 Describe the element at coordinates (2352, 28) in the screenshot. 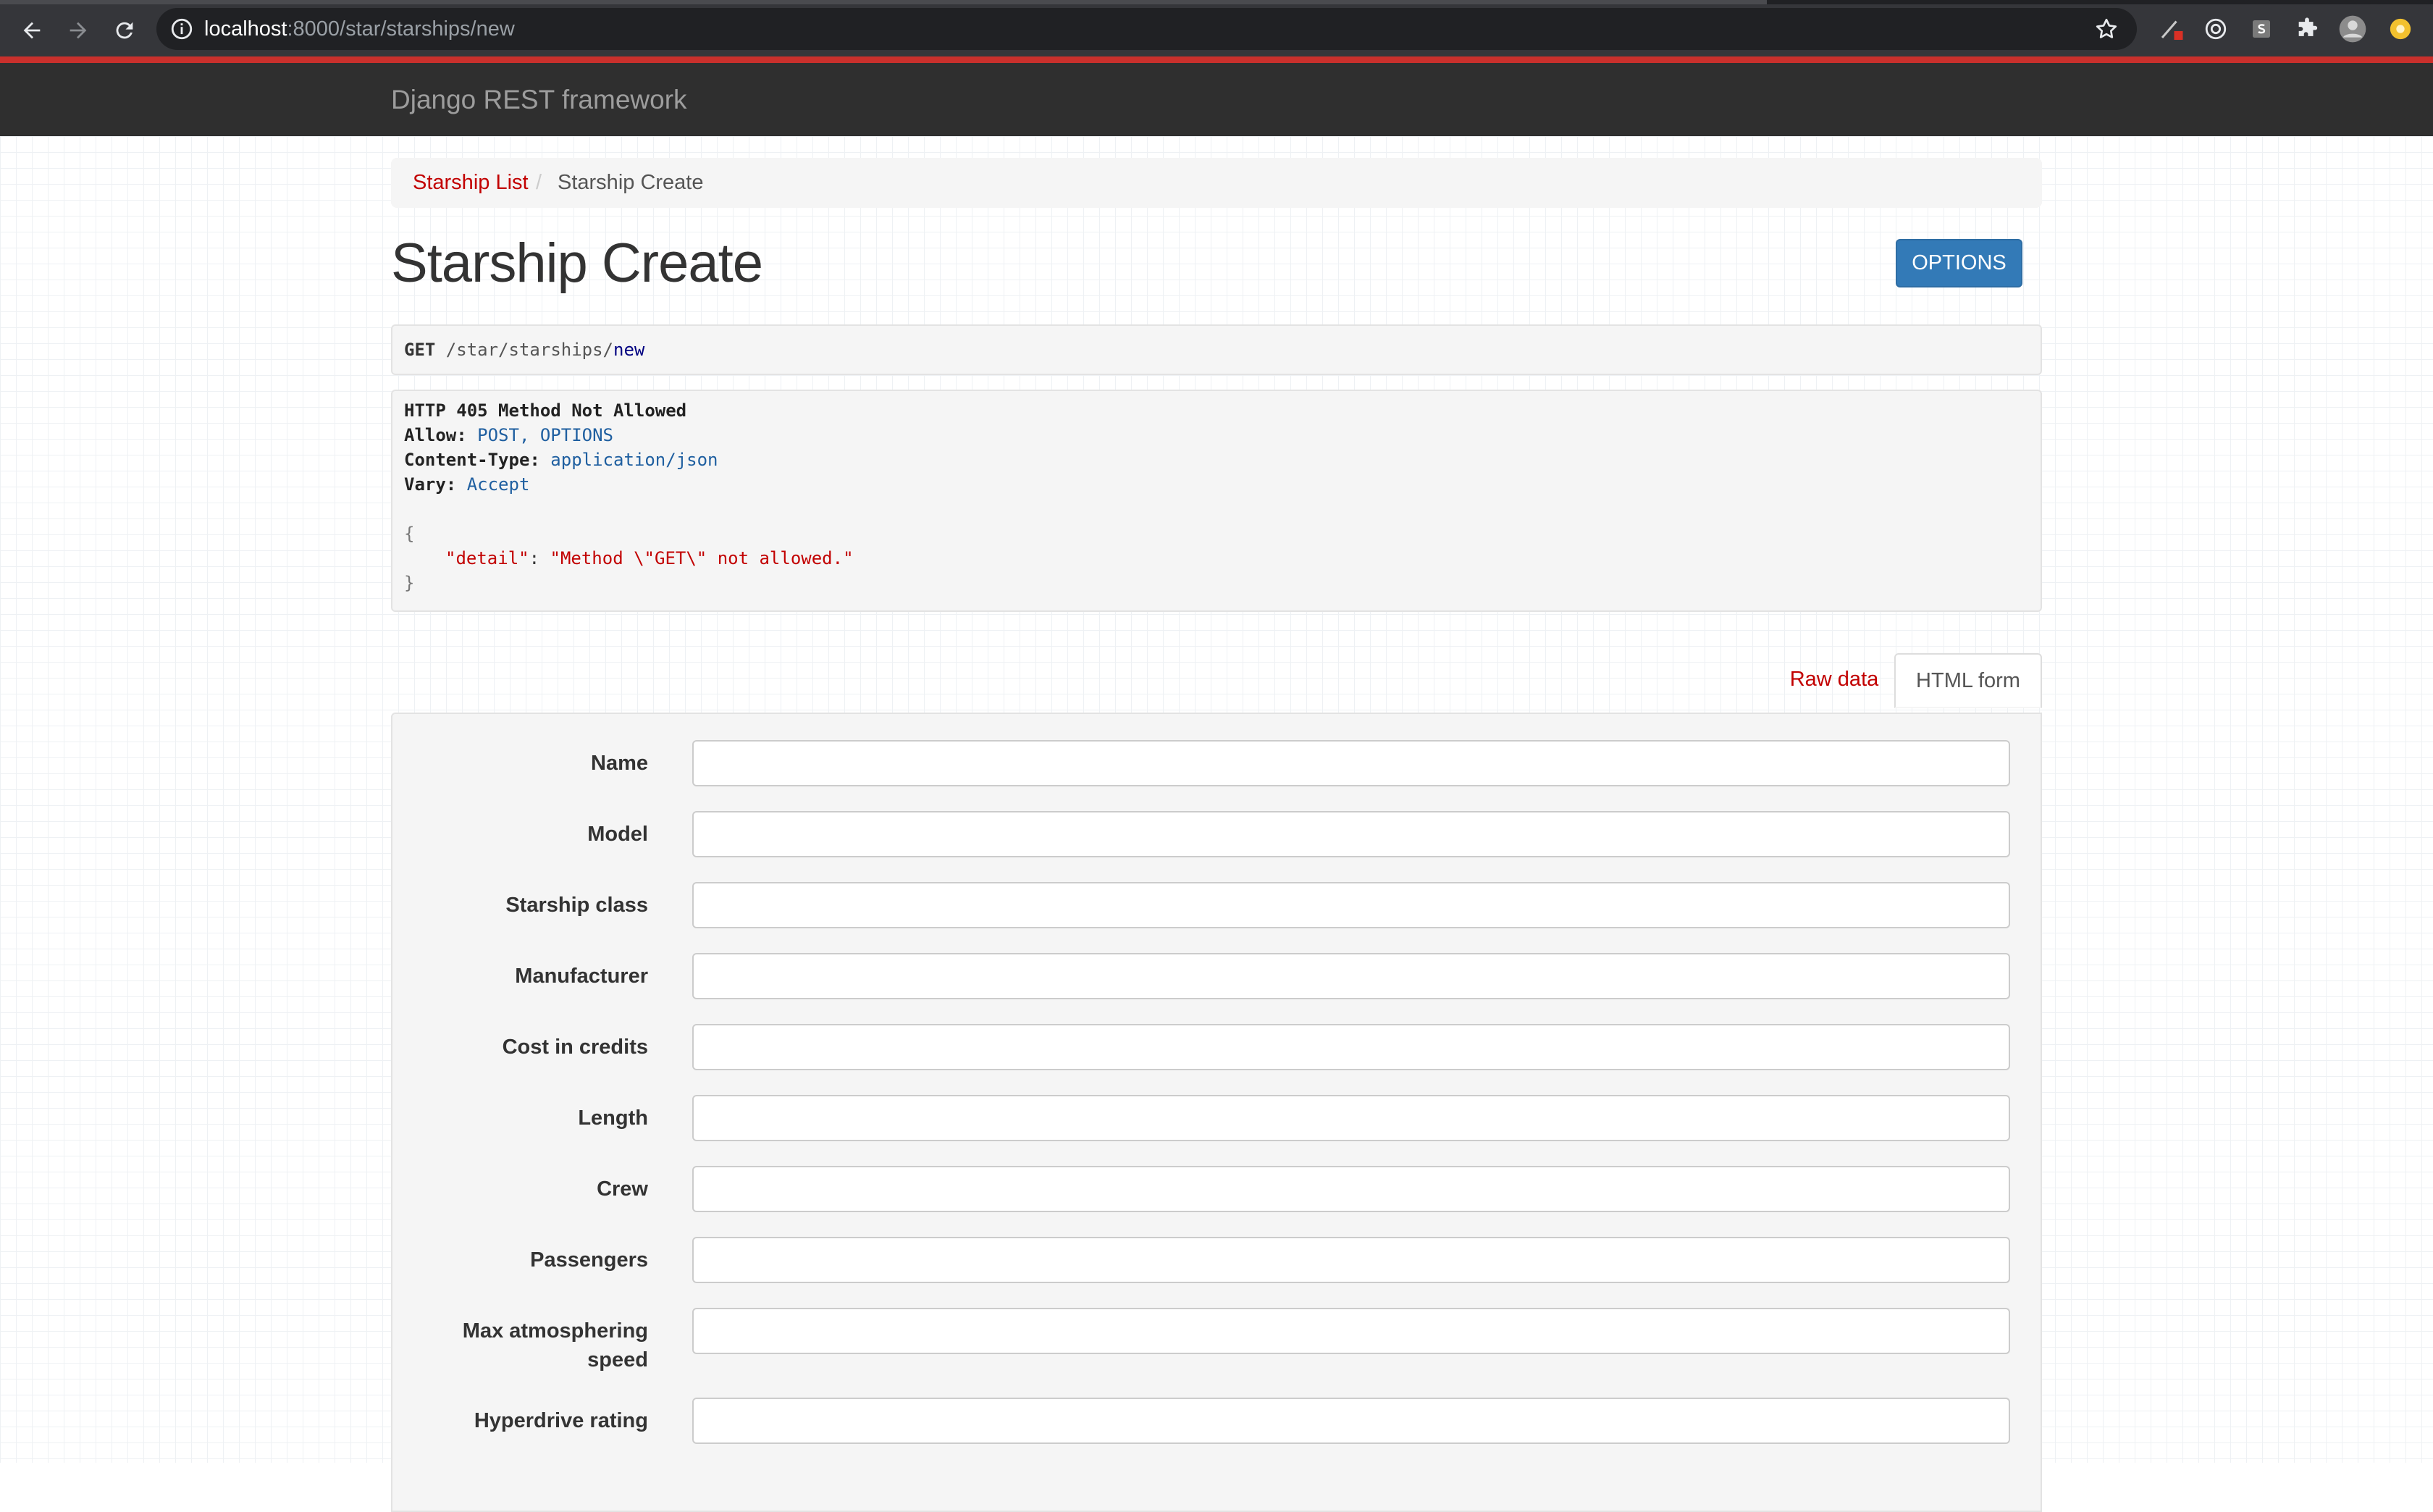

I see `profile-avatar-icon` at that location.